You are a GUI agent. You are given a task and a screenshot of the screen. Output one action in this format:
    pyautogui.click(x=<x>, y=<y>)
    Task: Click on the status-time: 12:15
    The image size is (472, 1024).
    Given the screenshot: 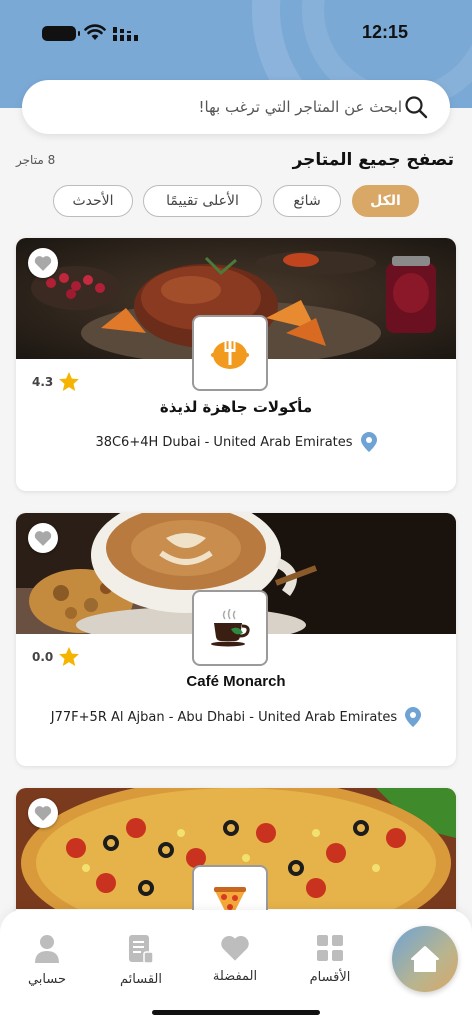 What is the action you would take?
    pyautogui.click(x=384, y=32)
    